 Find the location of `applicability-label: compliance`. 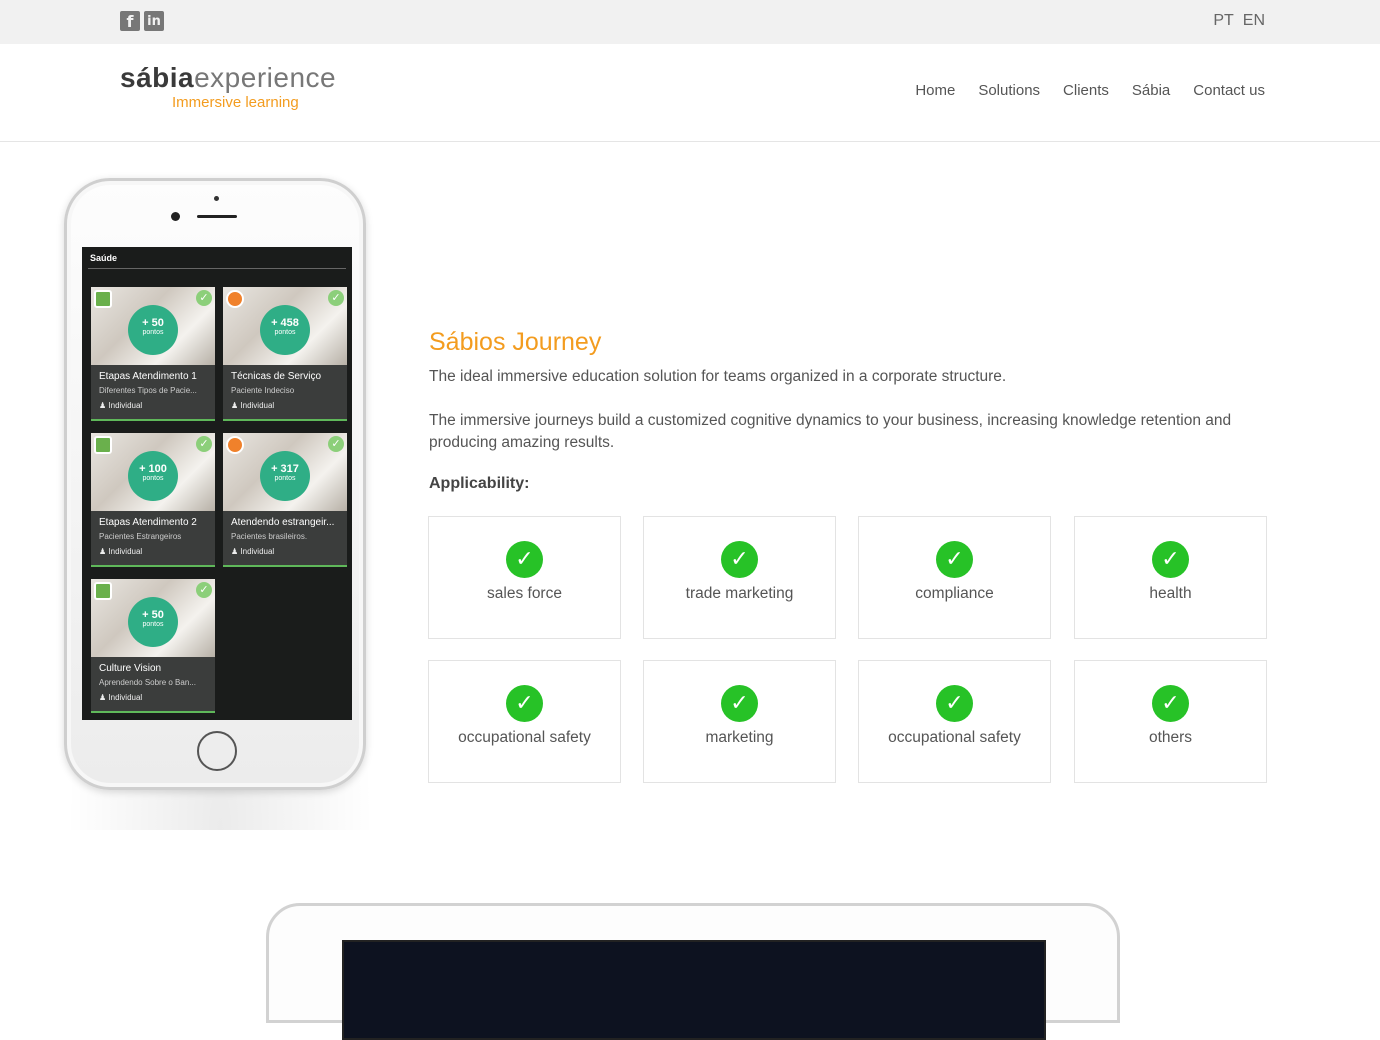

applicability-label: compliance is located at coordinates (954, 593).